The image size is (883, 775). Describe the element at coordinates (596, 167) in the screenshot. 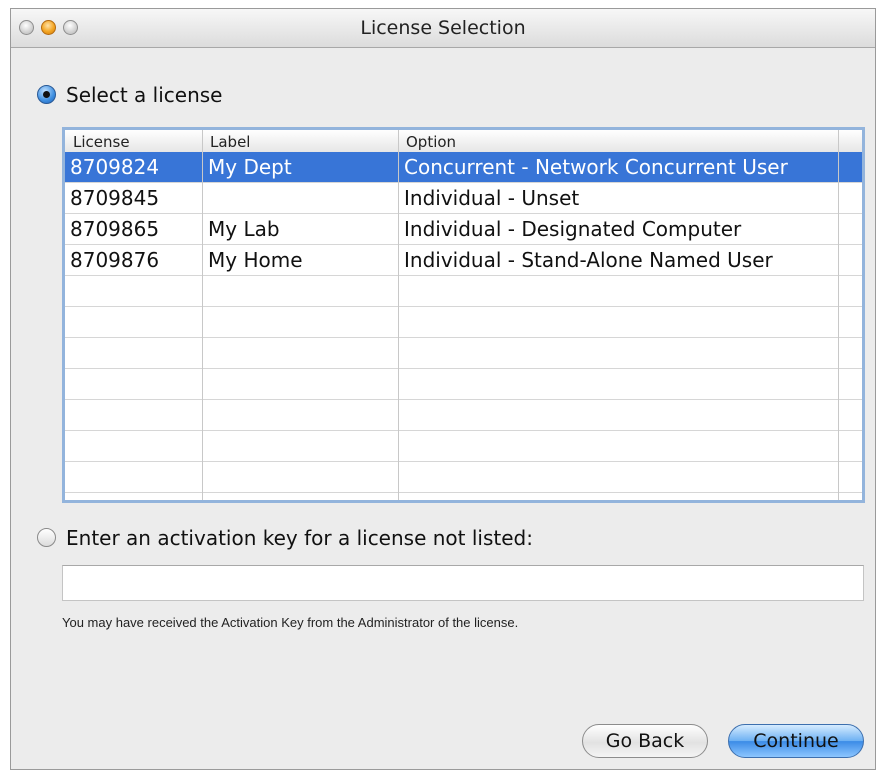

I see `cell-option: Concurrent - Network Concurrent User` at that location.